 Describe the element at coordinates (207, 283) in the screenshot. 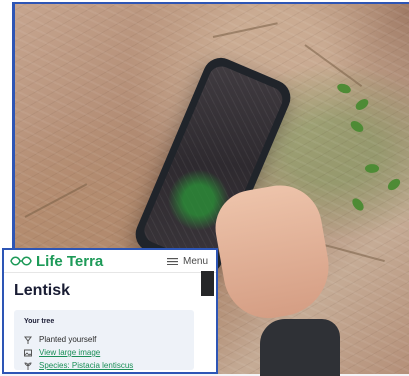

I see `side-tab` at that location.